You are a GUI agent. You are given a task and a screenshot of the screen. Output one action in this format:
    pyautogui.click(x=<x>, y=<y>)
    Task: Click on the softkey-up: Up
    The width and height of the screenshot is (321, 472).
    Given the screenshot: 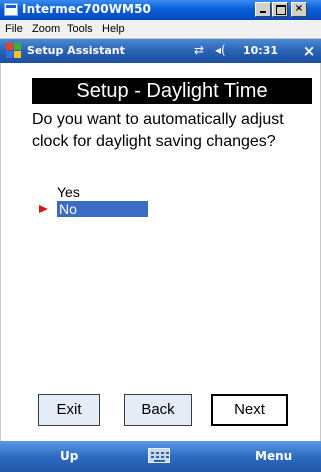 What is the action you would take?
    pyautogui.click(x=69, y=456)
    